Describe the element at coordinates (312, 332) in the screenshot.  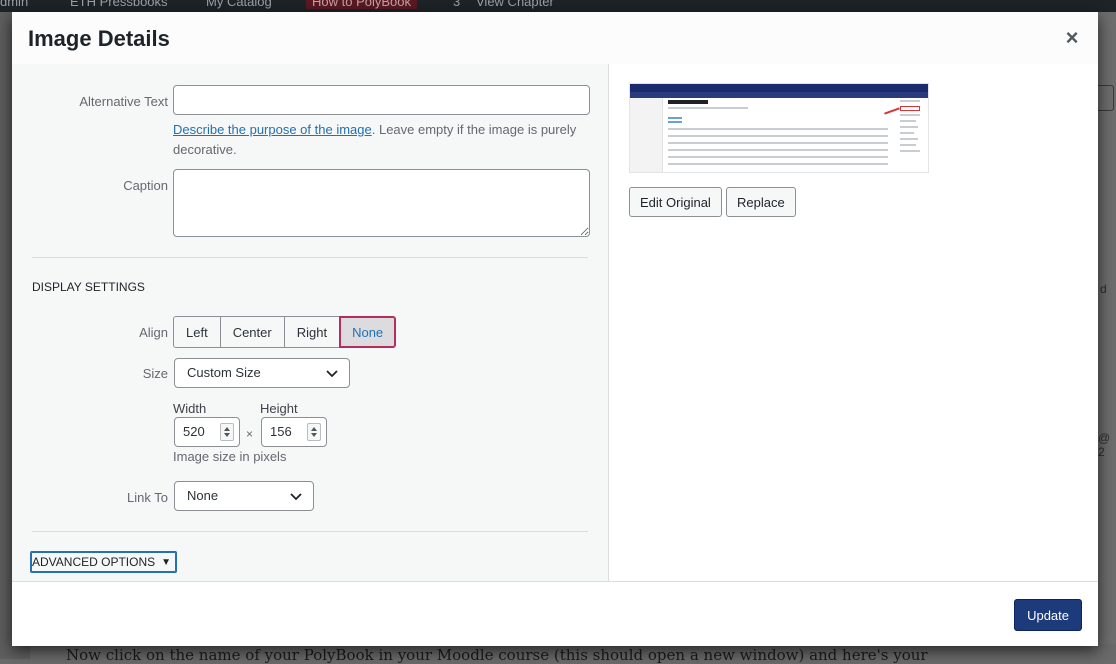
I see `align-right-button: Right` at that location.